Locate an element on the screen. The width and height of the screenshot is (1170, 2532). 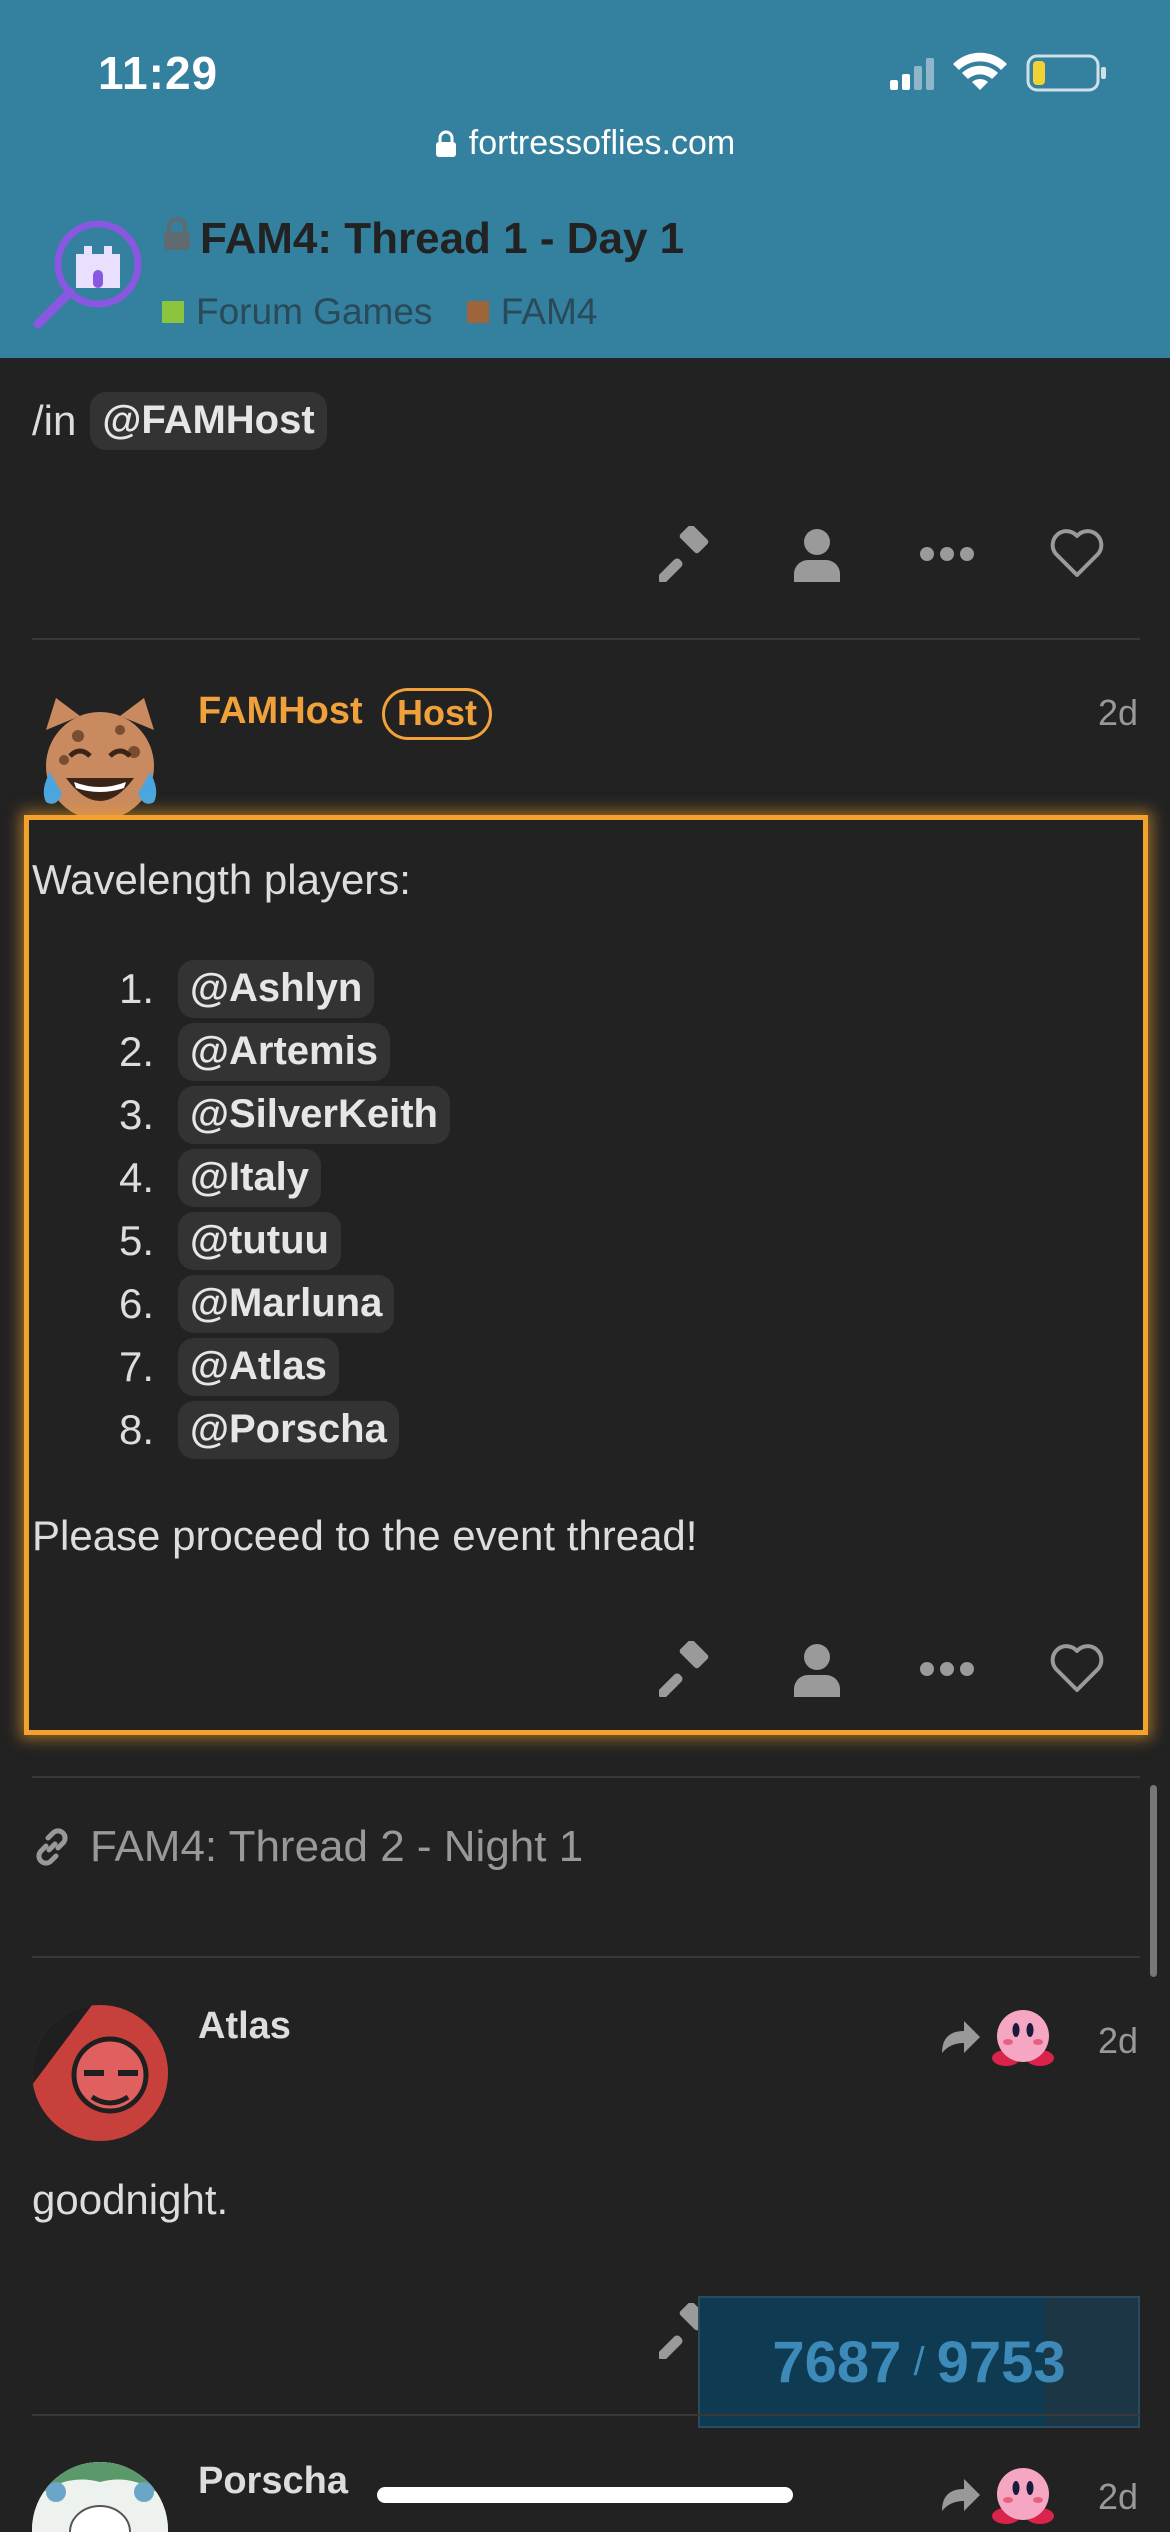
progress-text: 7687 / 9753 is located at coordinates (919, 2362).